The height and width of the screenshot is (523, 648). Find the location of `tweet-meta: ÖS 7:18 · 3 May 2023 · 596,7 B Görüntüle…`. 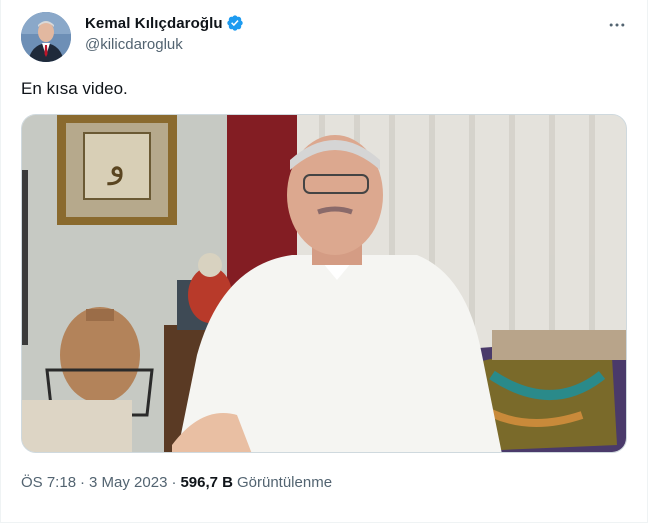

tweet-meta: ÖS 7:18 · 3 May 2023 · 596,7 B Görüntüle… is located at coordinates (176, 482).